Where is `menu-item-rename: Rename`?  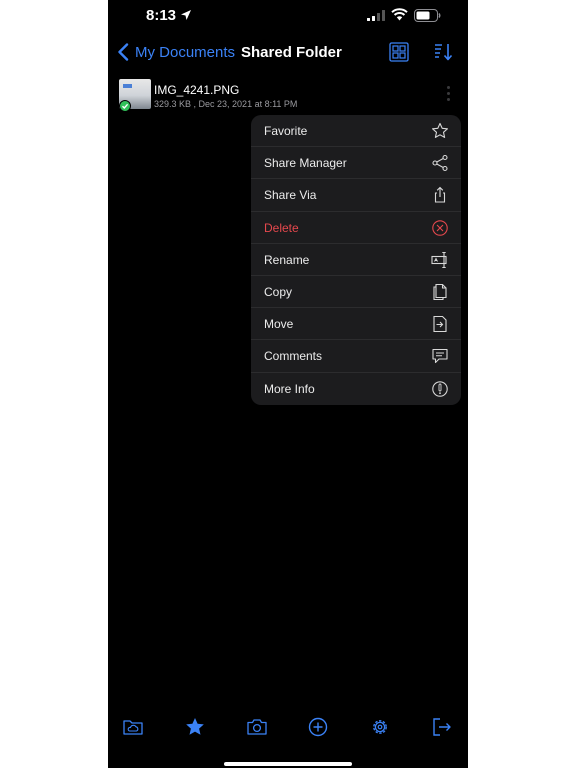
menu-item-rename: Rename is located at coordinates (356, 260).